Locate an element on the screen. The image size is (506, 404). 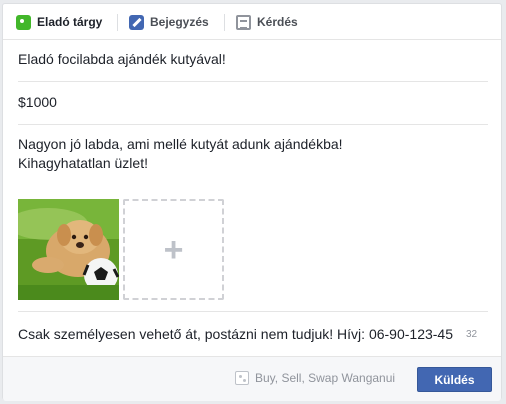
tab-question-label: Kérdés is located at coordinates (277, 22).